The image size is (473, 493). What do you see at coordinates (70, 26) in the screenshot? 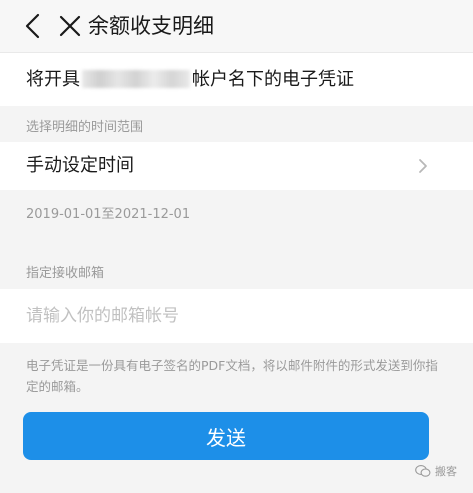
I see `close-icon` at bounding box center [70, 26].